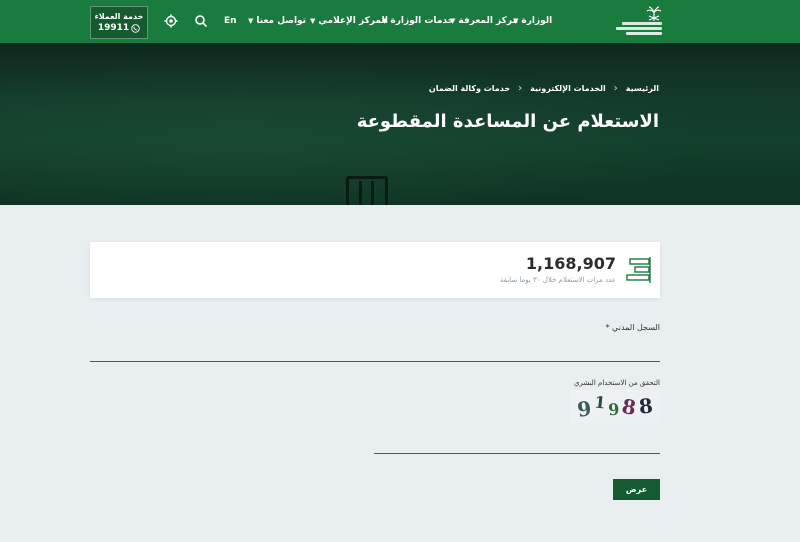  What do you see at coordinates (654, 13) in the screenshot?
I see `palm-swords-logo` at bounding box center [654, 13].